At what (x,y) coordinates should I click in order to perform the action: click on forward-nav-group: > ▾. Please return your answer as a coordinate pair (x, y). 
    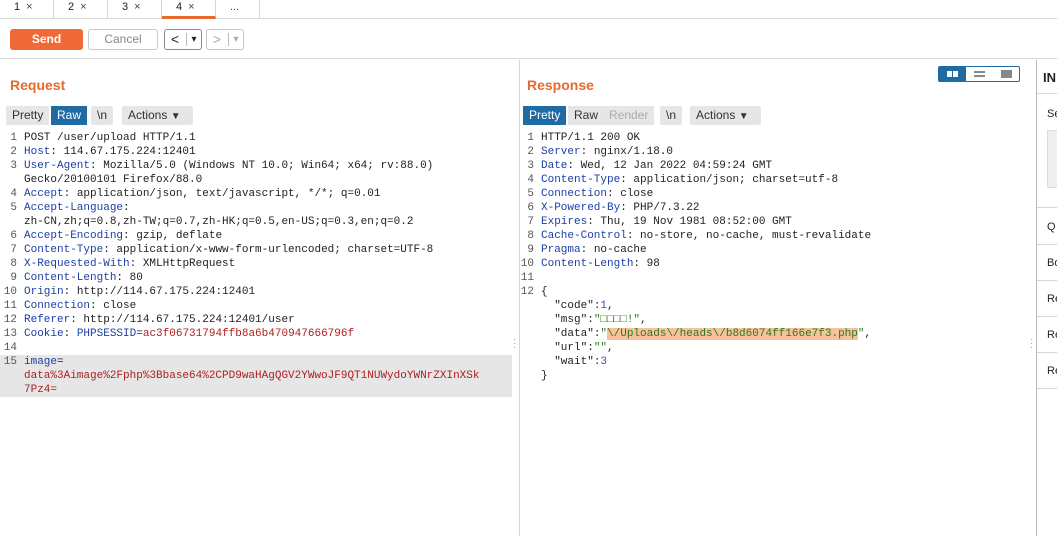
    Looking at the image, I should click on (225, 39).